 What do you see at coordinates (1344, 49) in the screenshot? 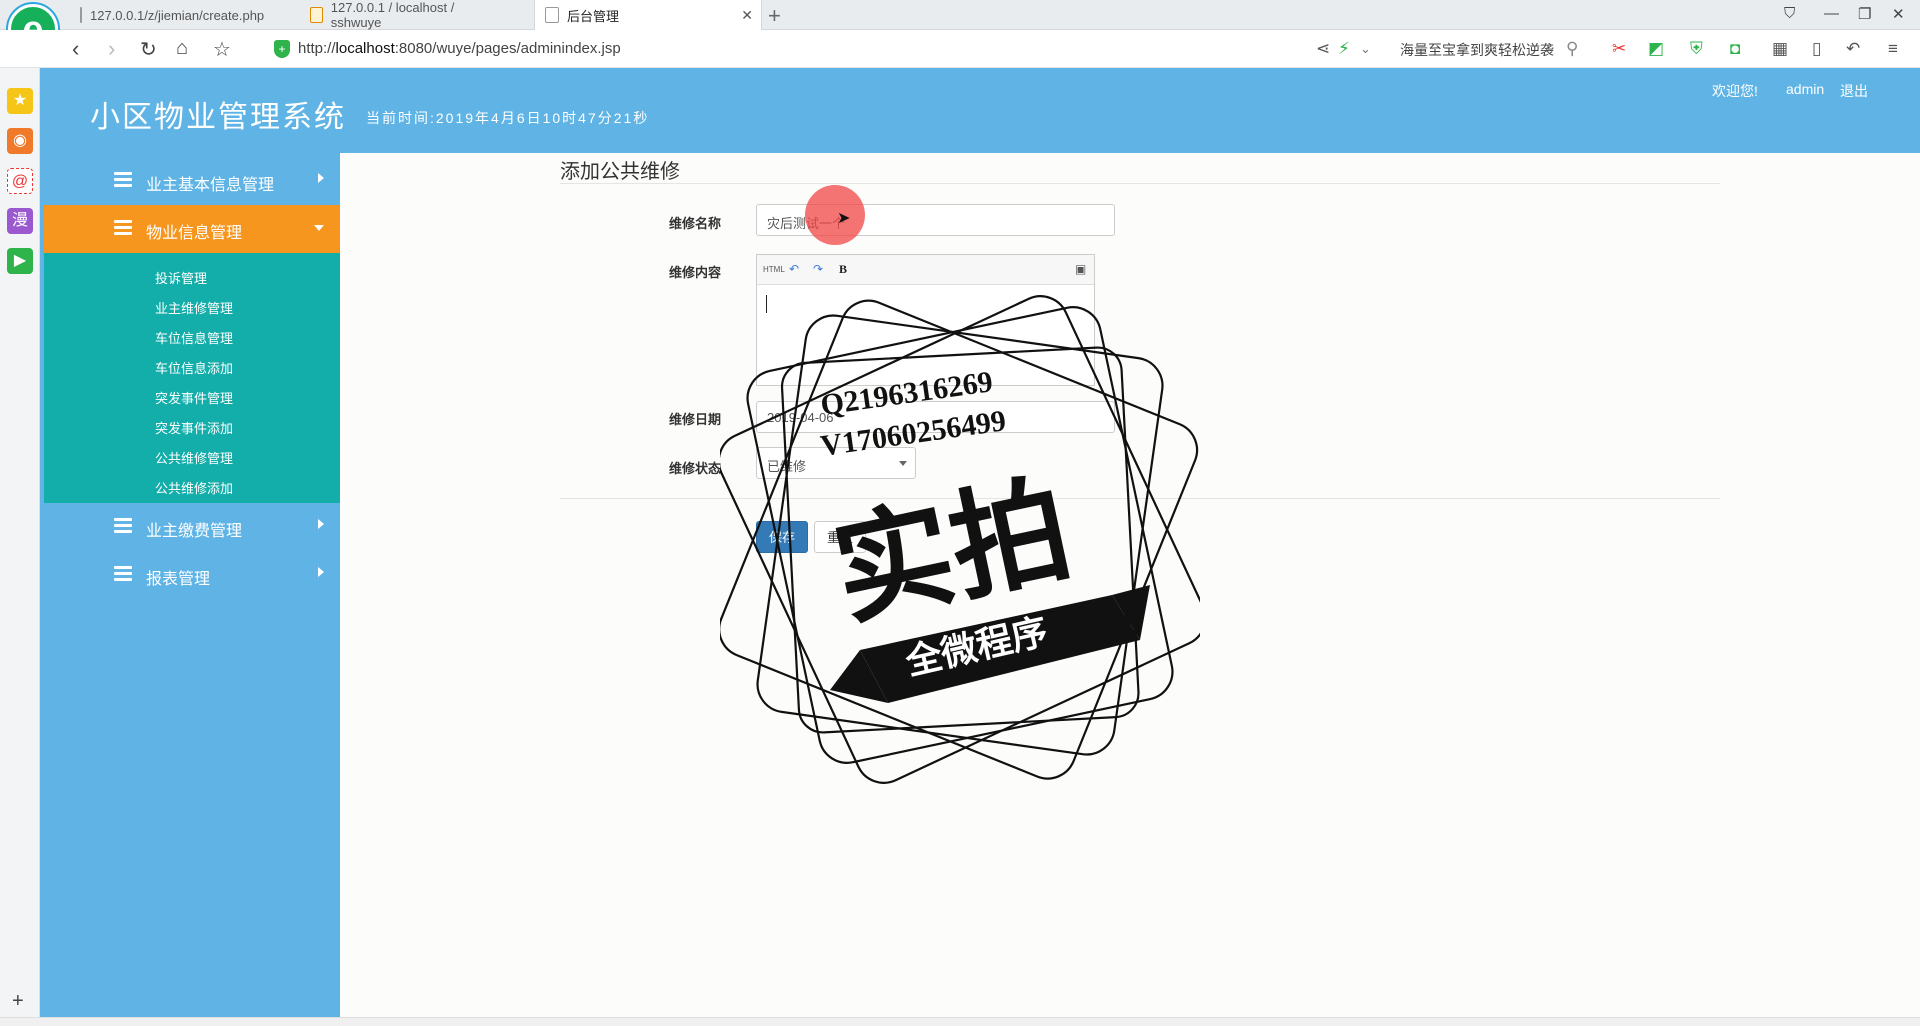
I see `lightning-icon: ⚡` at bounding box center [1344, 49].